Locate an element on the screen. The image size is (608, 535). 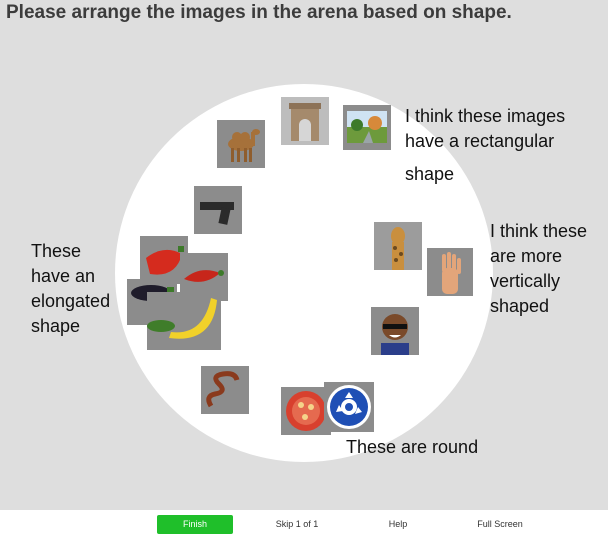
skip-button: Skip 1 of 1 is located at coordinates (297, 524).